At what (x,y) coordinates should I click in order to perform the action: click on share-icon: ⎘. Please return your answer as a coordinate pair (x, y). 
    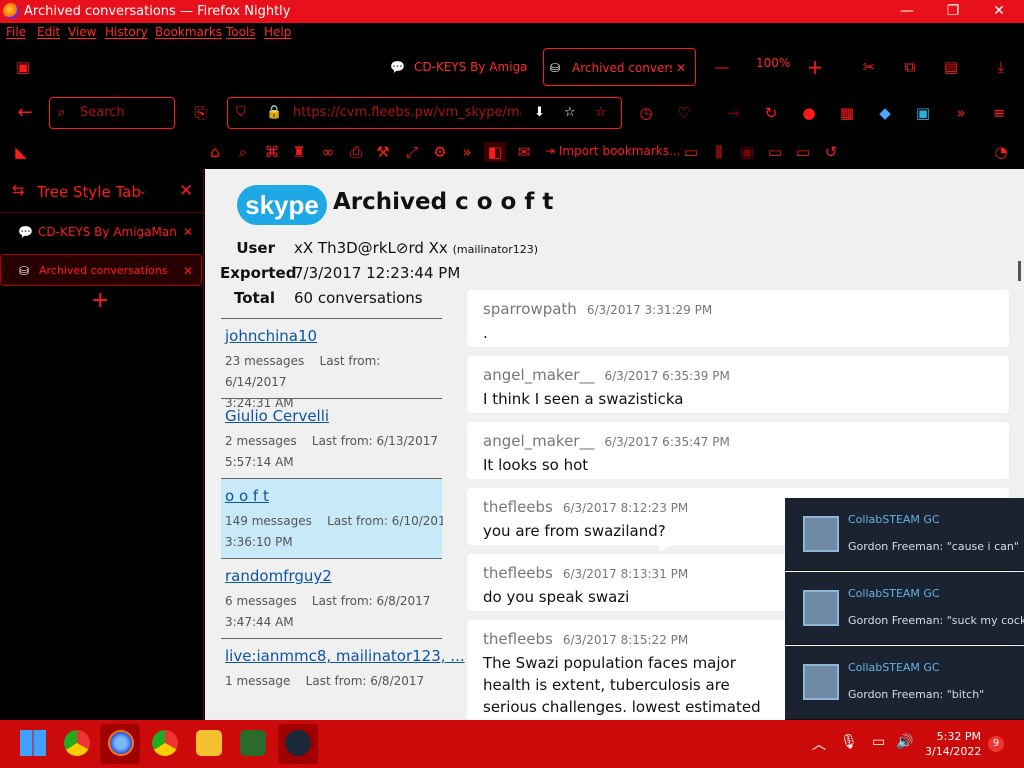
    Looking at the image, I should click on (201, 113).